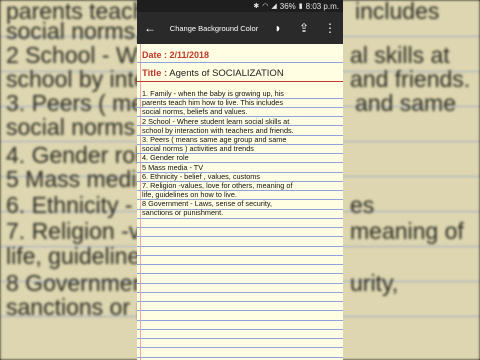  I want to click on bg-line: 4. Gender role, so click(80, 155).